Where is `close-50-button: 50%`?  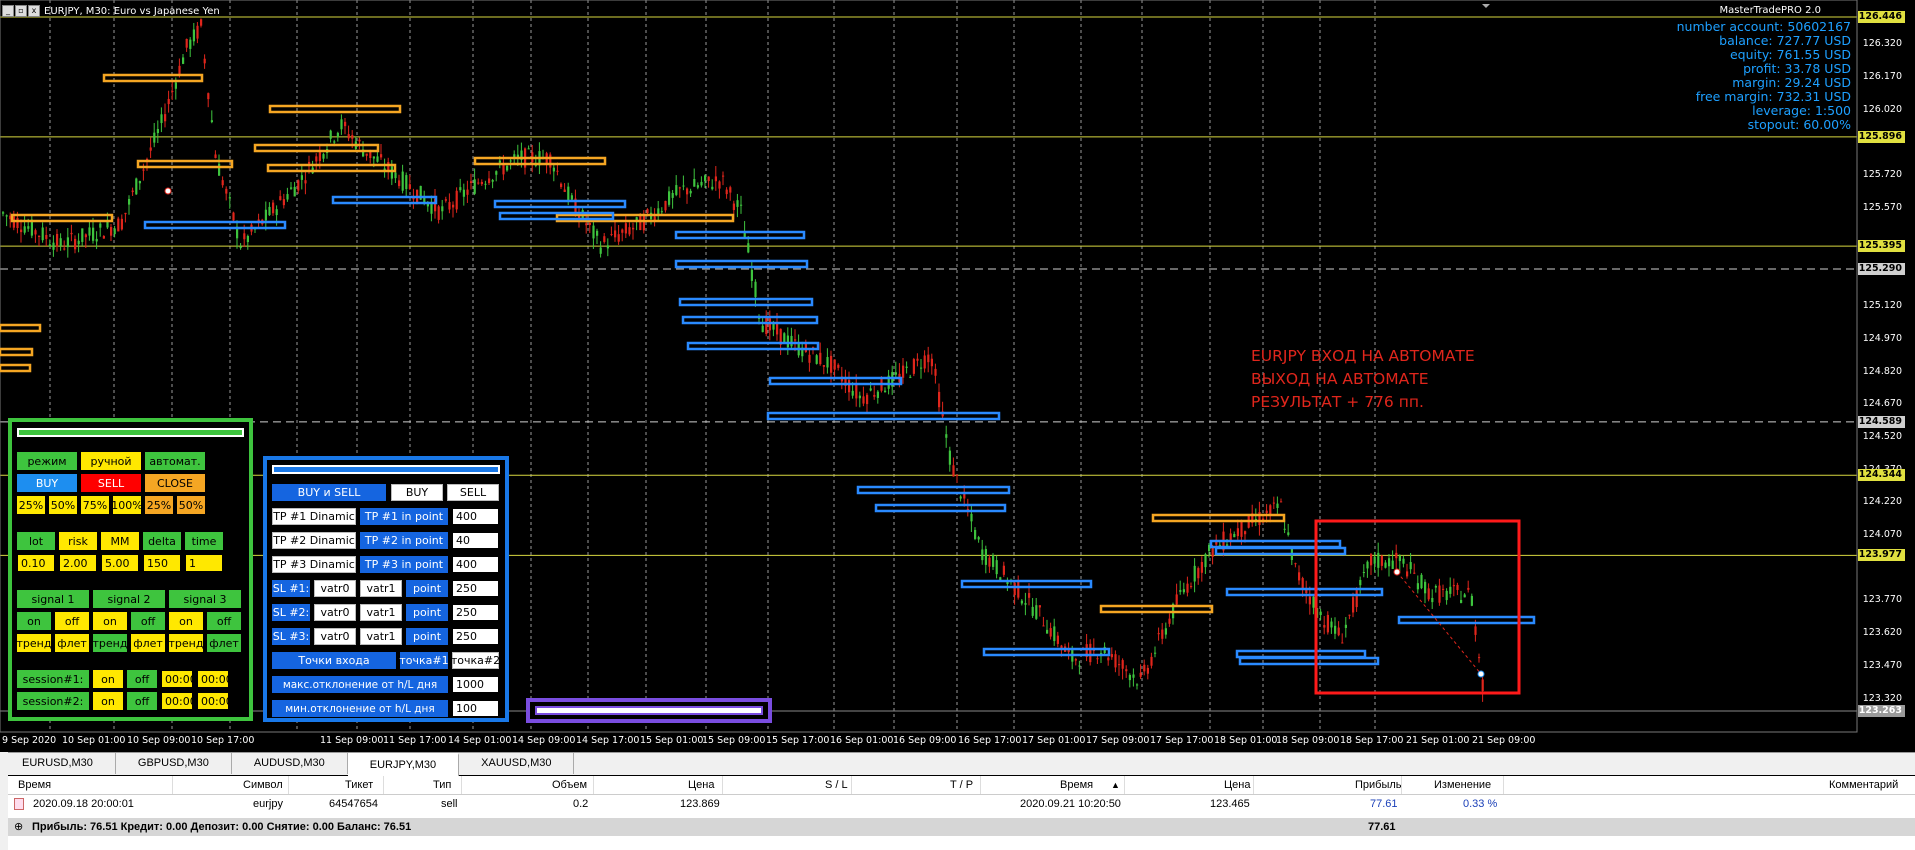
close-50-button: 50% is located at coordinates (191, 505).